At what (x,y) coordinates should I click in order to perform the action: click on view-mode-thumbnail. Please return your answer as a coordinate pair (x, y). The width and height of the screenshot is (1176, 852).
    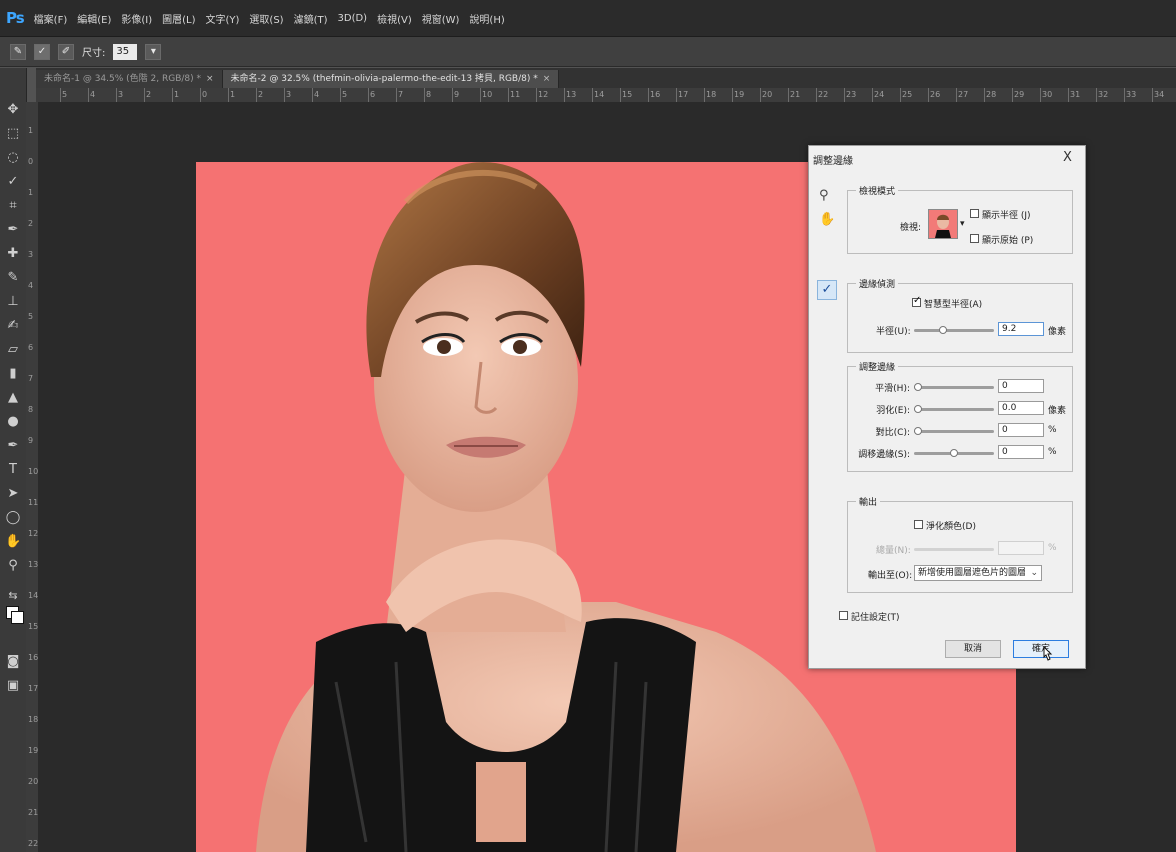
    Looking at the image, I should click on (943, 224).